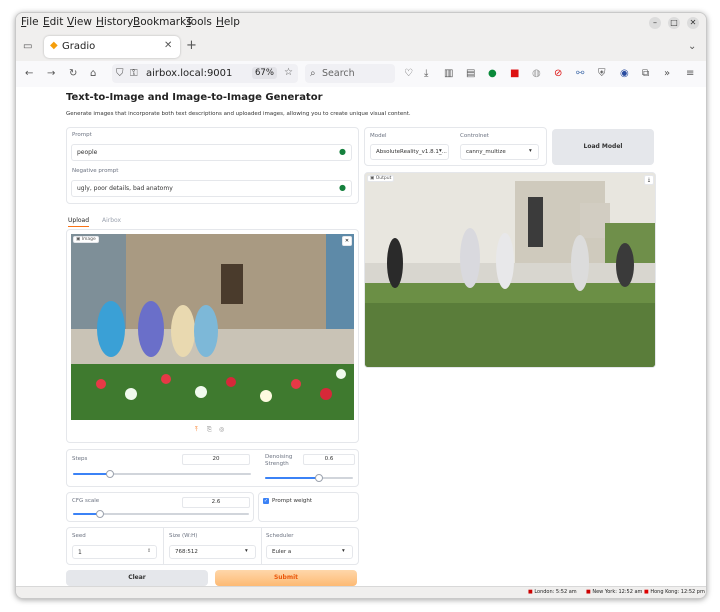  I want to click on webcam-icon: ◎, so click(221, 429).